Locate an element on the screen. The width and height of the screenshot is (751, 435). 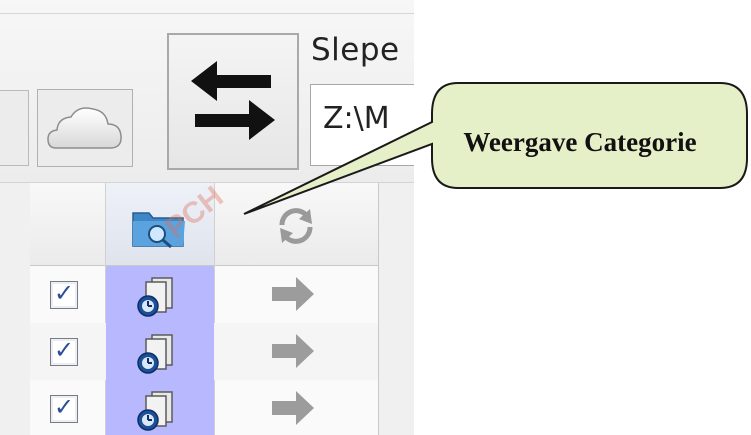
path-field: Z:\M is located at coordinates (362, 125).